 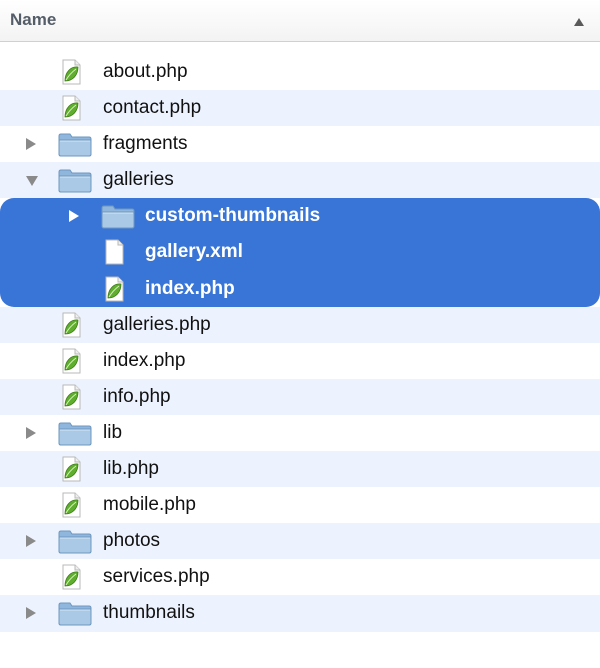 What do you see at coordinates (300, 108) in the screenshot?
I see `file-row-contact-php: contact.php` at bounding box center [300, 108].